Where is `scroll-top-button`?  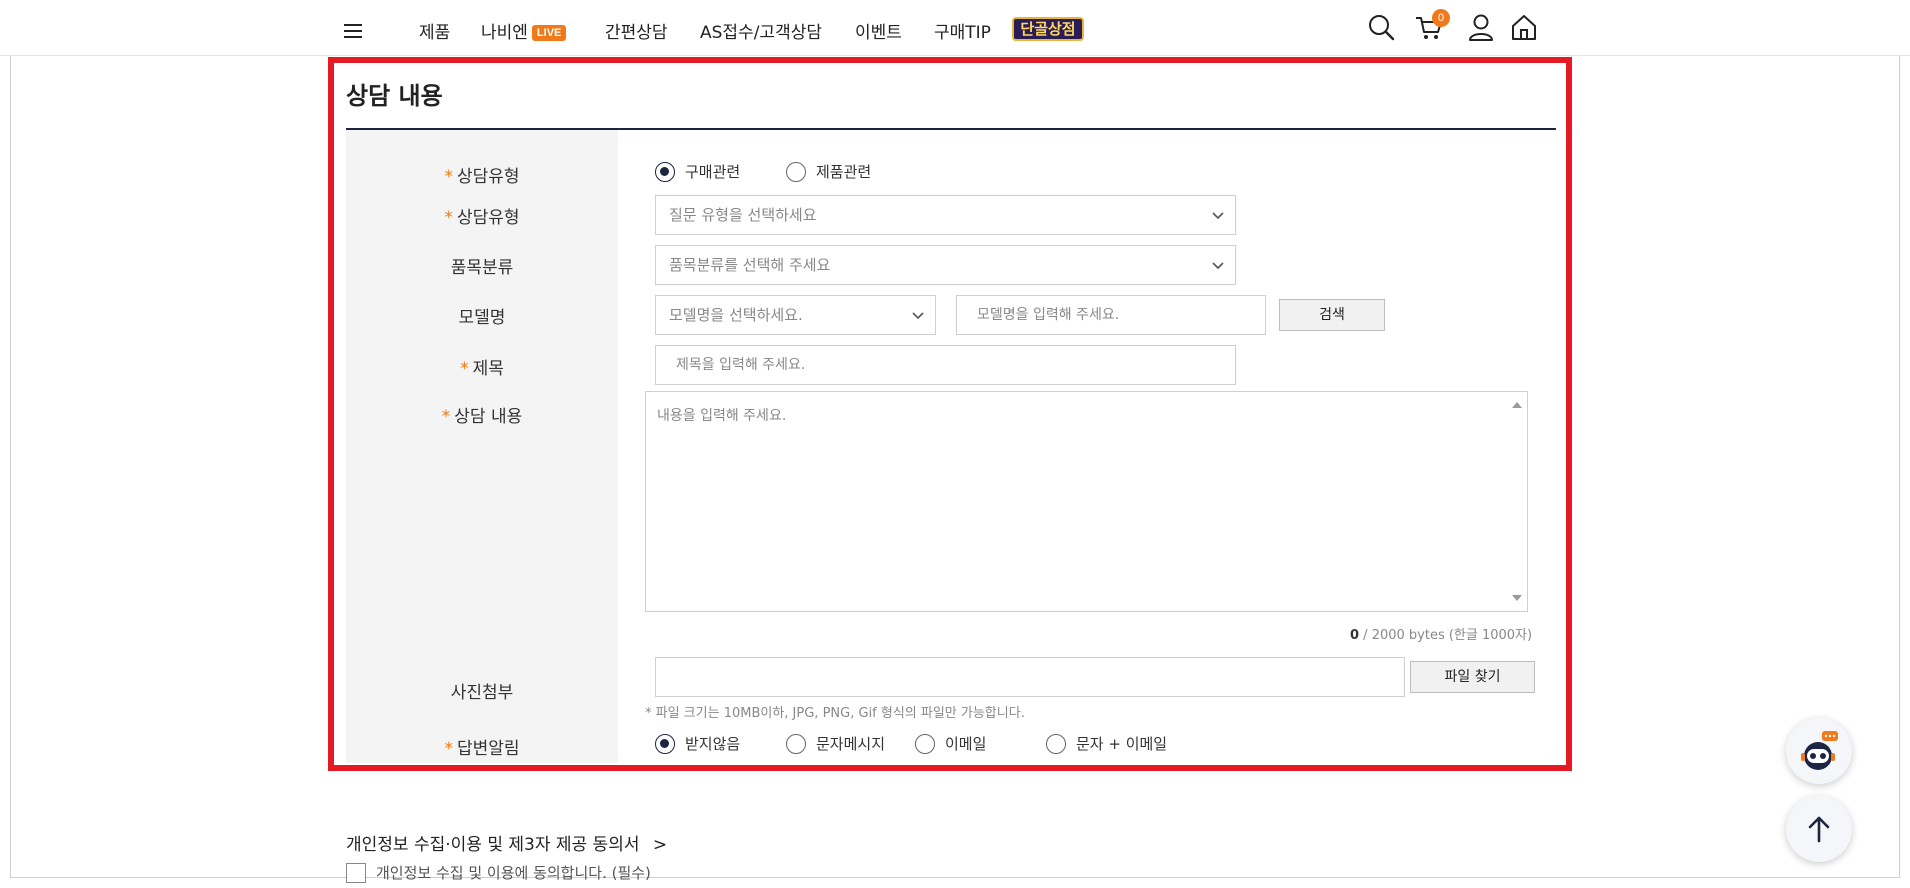 scroll-top-button is located at coordinates (1819, 829).